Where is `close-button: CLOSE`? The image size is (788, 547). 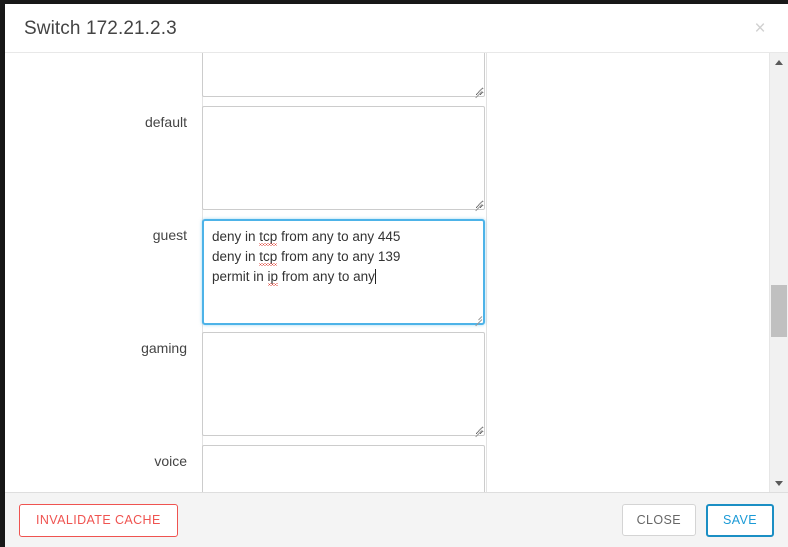
close-button: CLOSE is located at coordinates (658, 520).